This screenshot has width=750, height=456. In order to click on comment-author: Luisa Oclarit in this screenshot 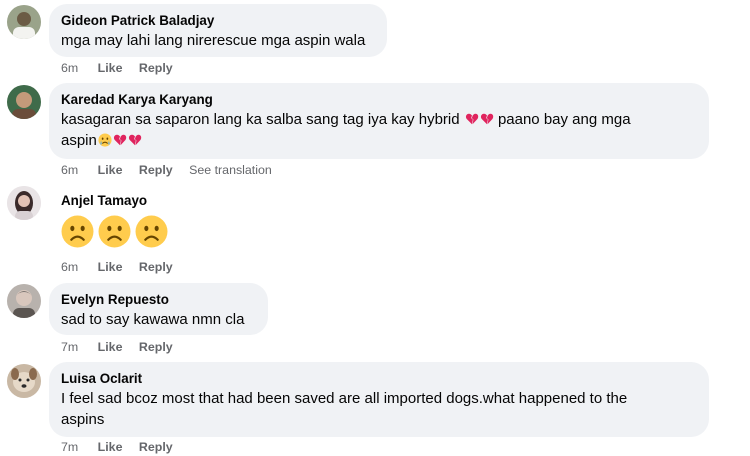, I will do `click(379, 378)`.